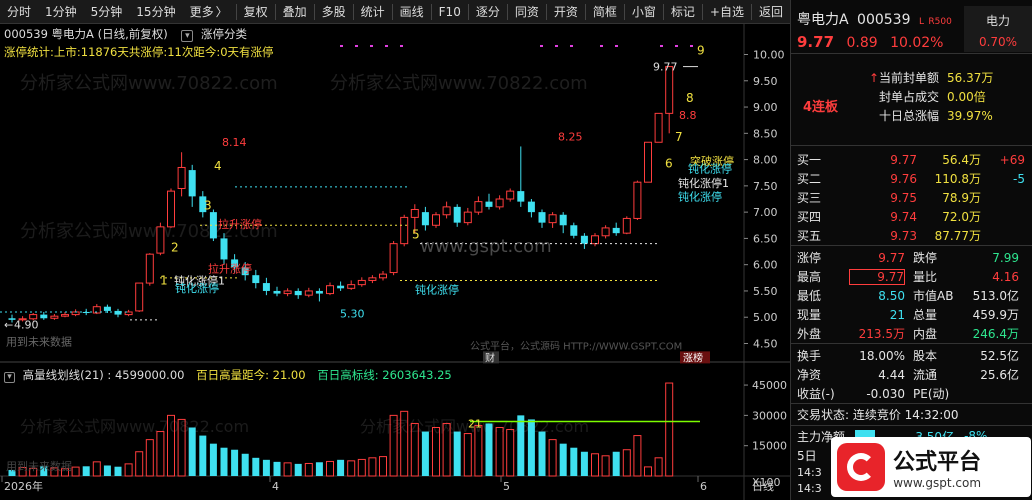  What do you see at coordinates (771, 12) in the screenshot?
I see `toolbar-right-13: 返回` at bounding box center [771, 12].